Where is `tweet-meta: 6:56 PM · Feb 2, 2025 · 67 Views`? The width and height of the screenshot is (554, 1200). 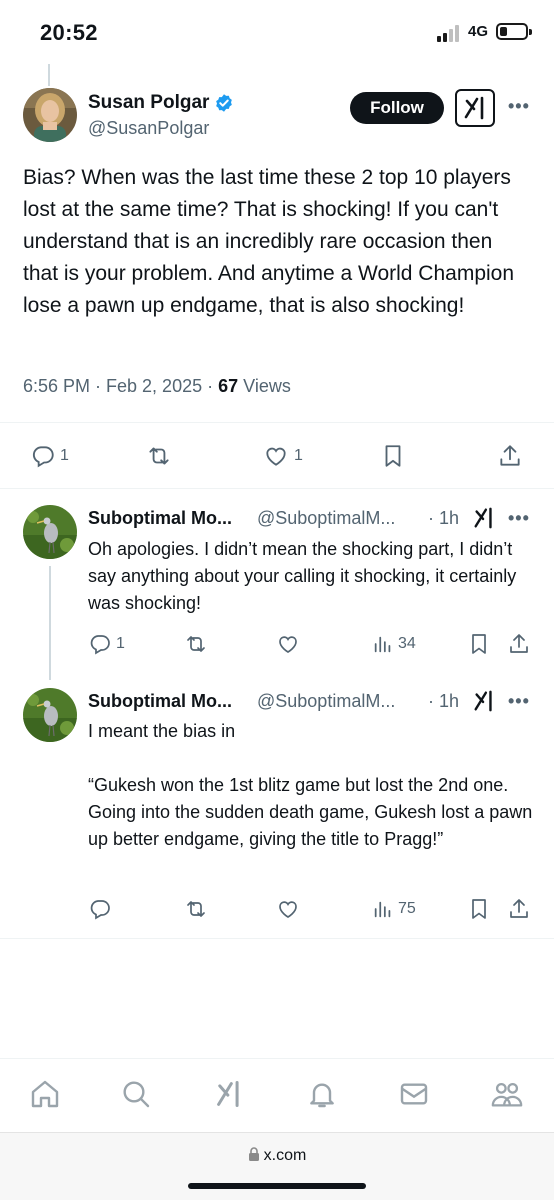
tweet-meta: 6:56 PM · Feb 2, 2025 · 67 Views is located at coordinates (157, 386).